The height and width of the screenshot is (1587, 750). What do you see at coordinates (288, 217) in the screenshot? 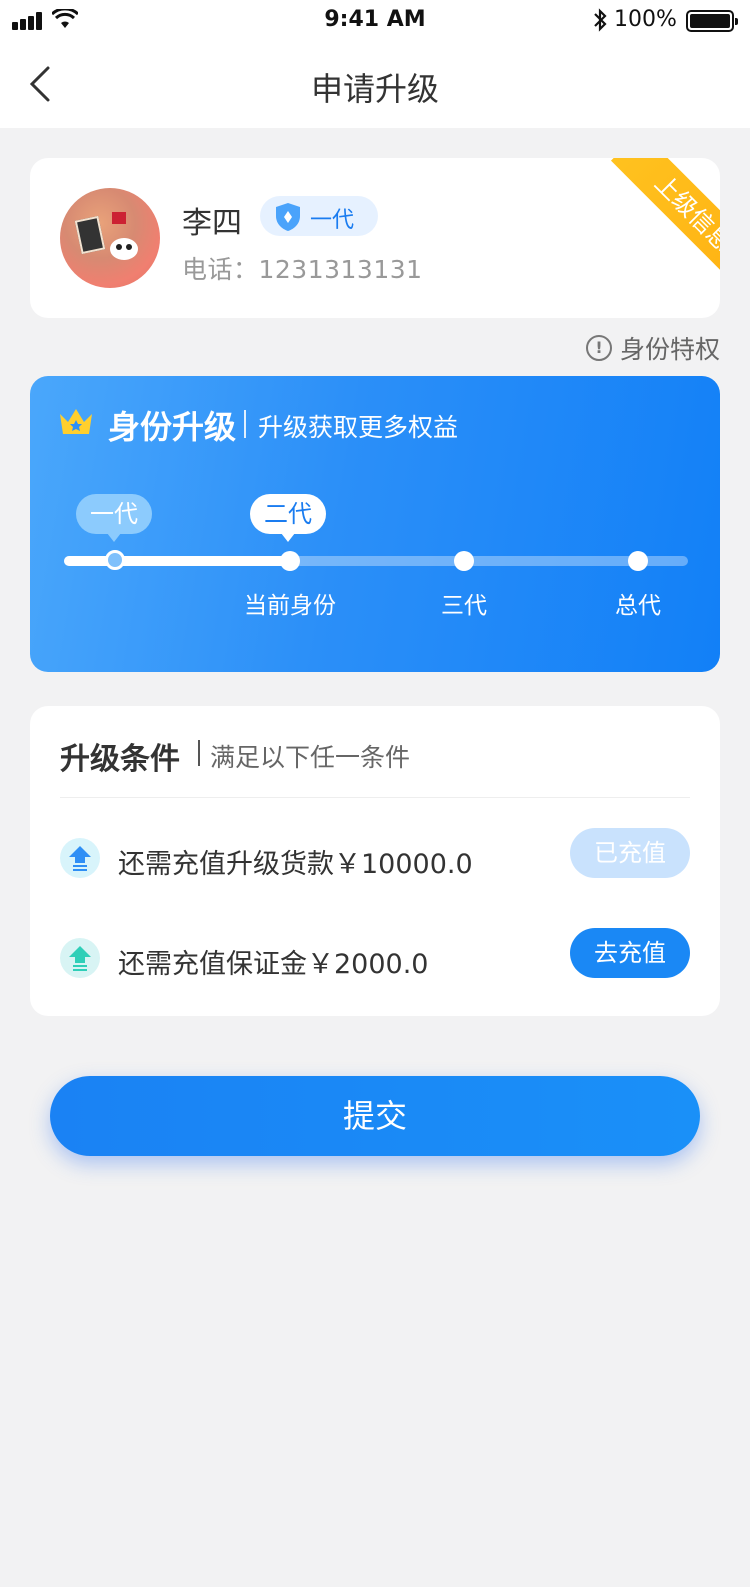
I see `shield-icon` at bounding box center [288, 217].